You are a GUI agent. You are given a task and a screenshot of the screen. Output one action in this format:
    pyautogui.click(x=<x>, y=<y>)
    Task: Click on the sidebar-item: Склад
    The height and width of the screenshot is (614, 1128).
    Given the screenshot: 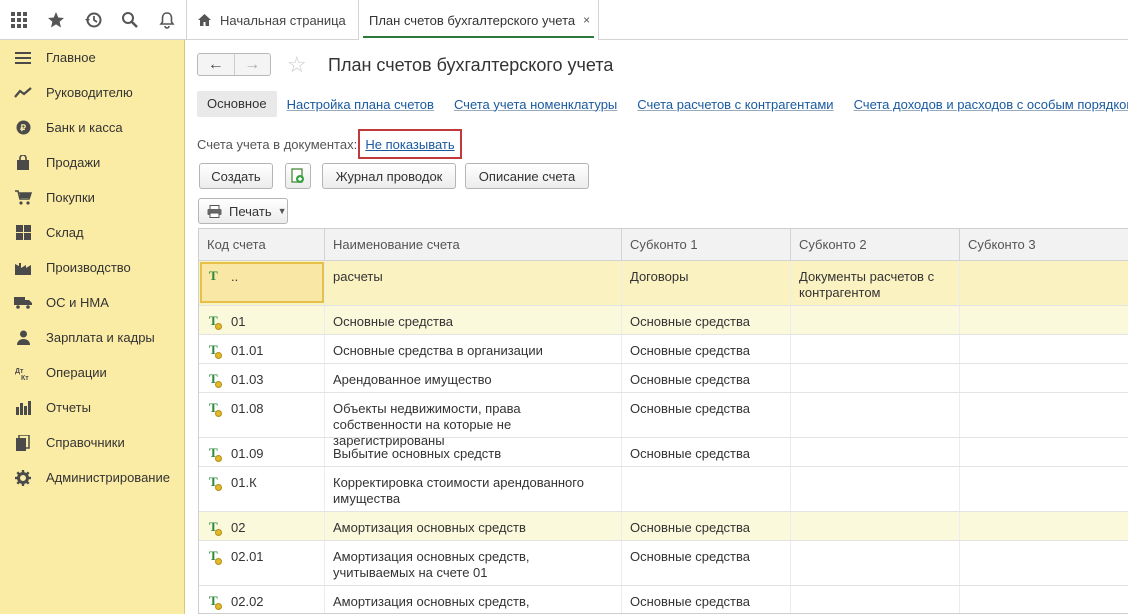 What is the action you would take?
    pyautogui.click(x=92, y=232)
    